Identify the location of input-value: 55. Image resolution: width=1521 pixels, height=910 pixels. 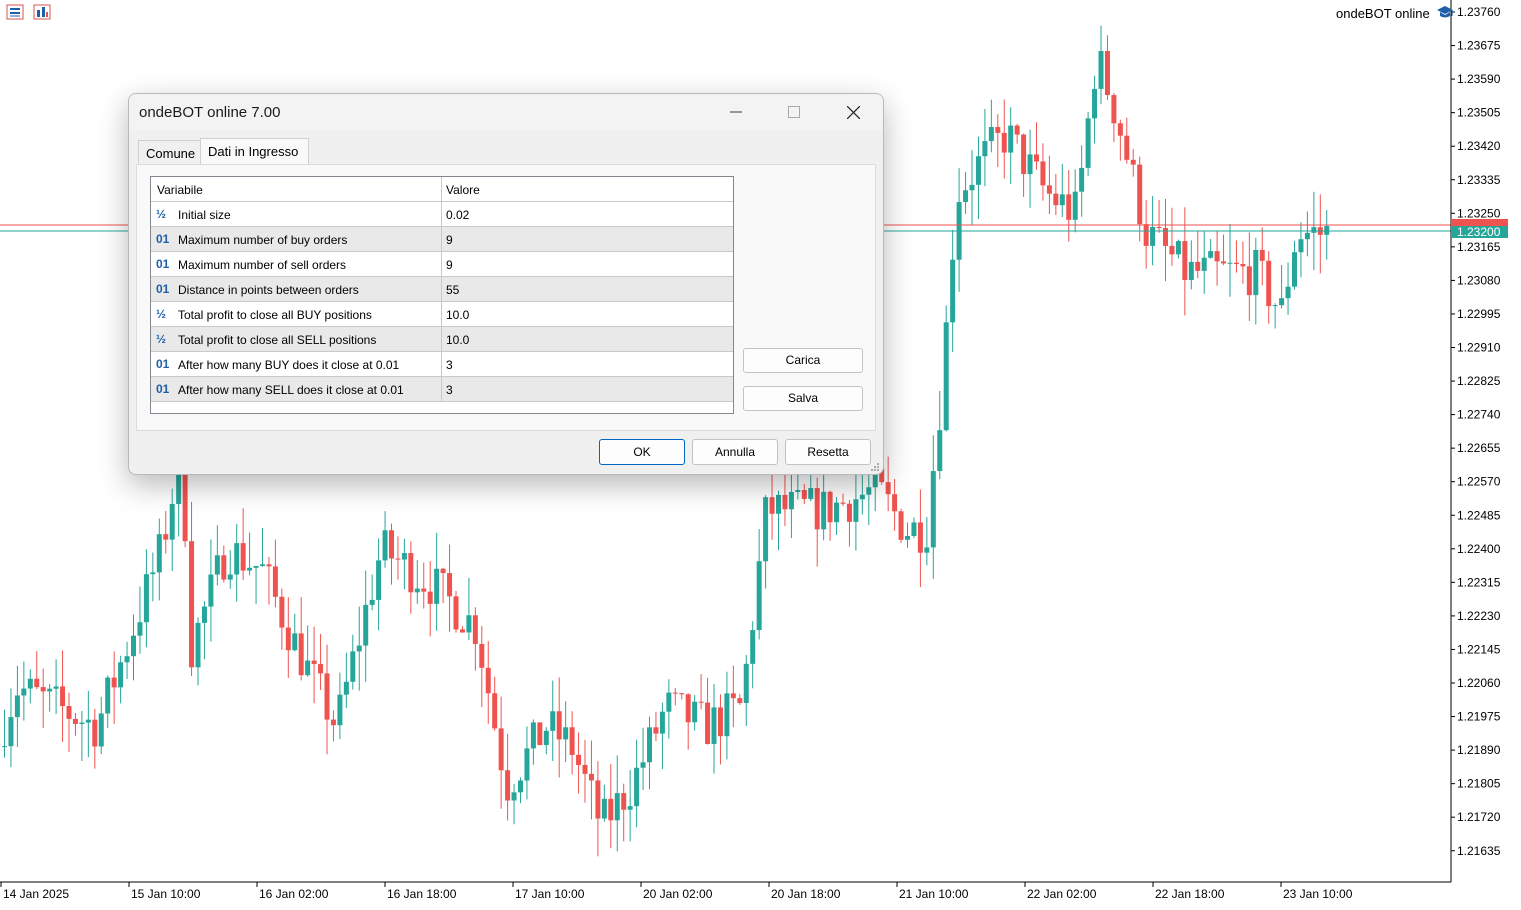
(452, 290).